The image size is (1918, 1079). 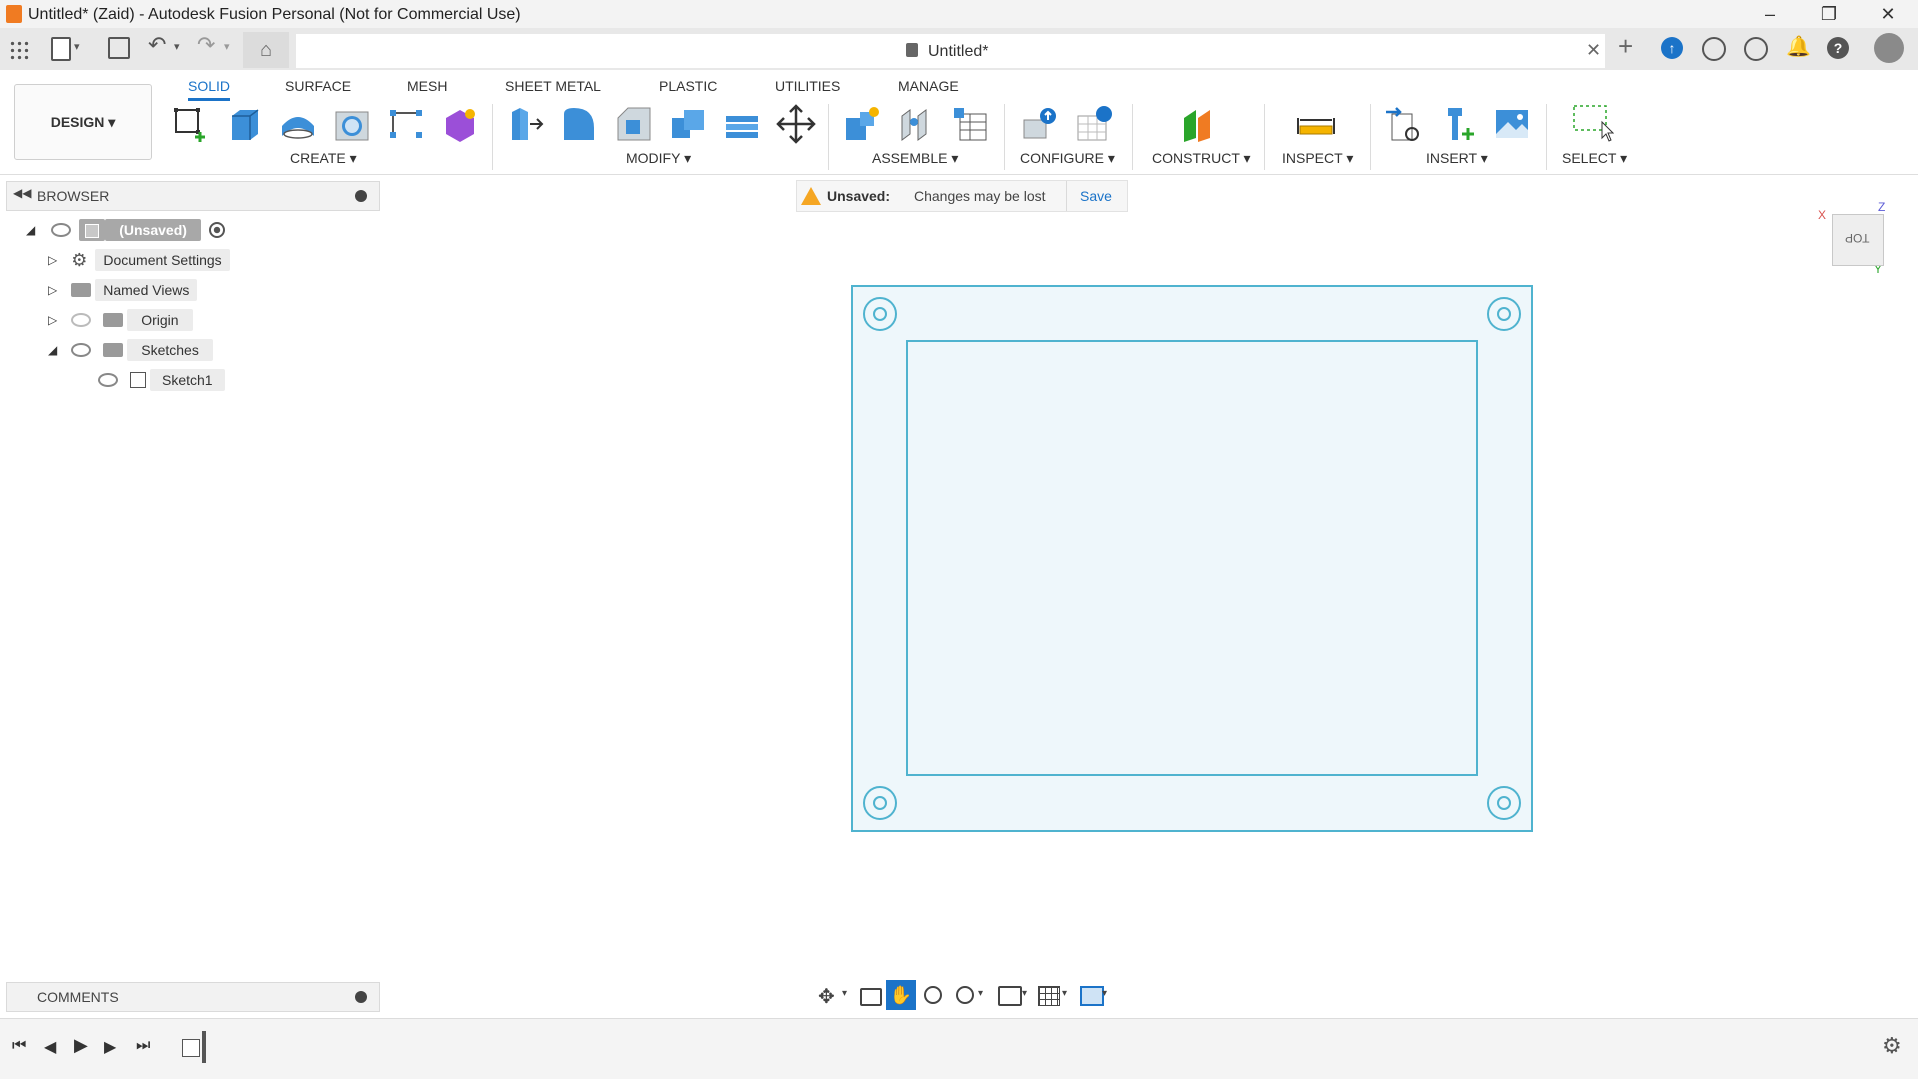 What do you see at coordinates (580, 124) in the screenshot?
I see `fillet-icon` at bounding box center [580, 124].